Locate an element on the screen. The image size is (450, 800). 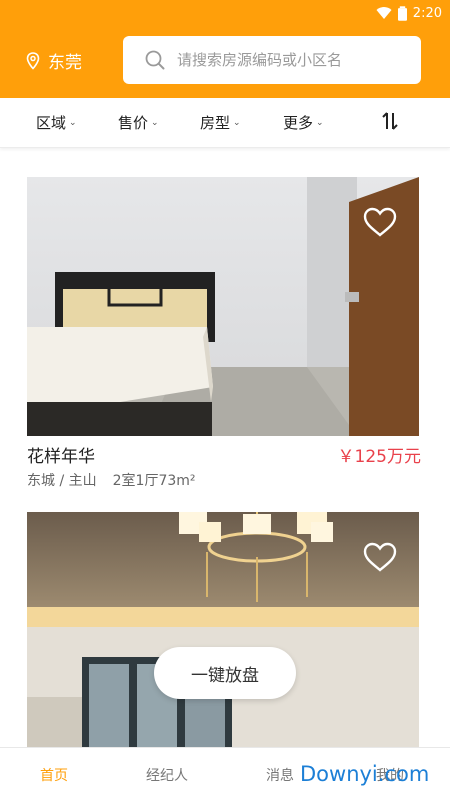
nav-agents: 经纪人 is located at coordinates (167, 775).